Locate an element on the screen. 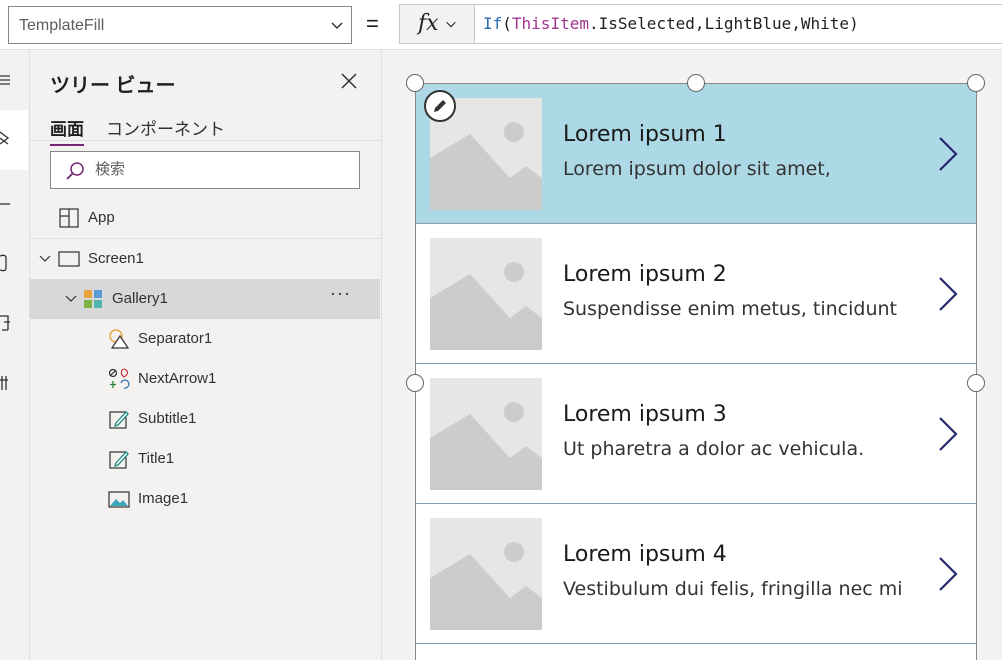 The width and height of the screenshot is (1002, 660). advanced-tools-icon is located at coordinates (14, 382).